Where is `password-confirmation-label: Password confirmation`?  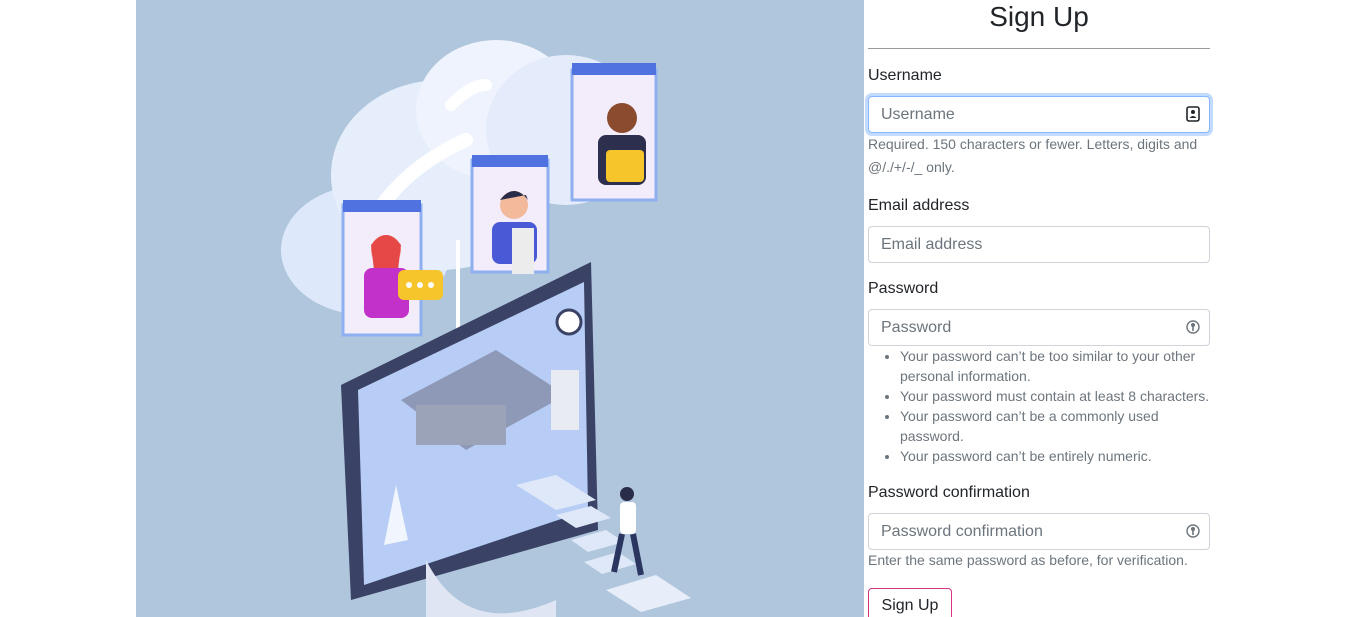 password-confirmation-label: Password confirmation is located at coordinates (949, 492).